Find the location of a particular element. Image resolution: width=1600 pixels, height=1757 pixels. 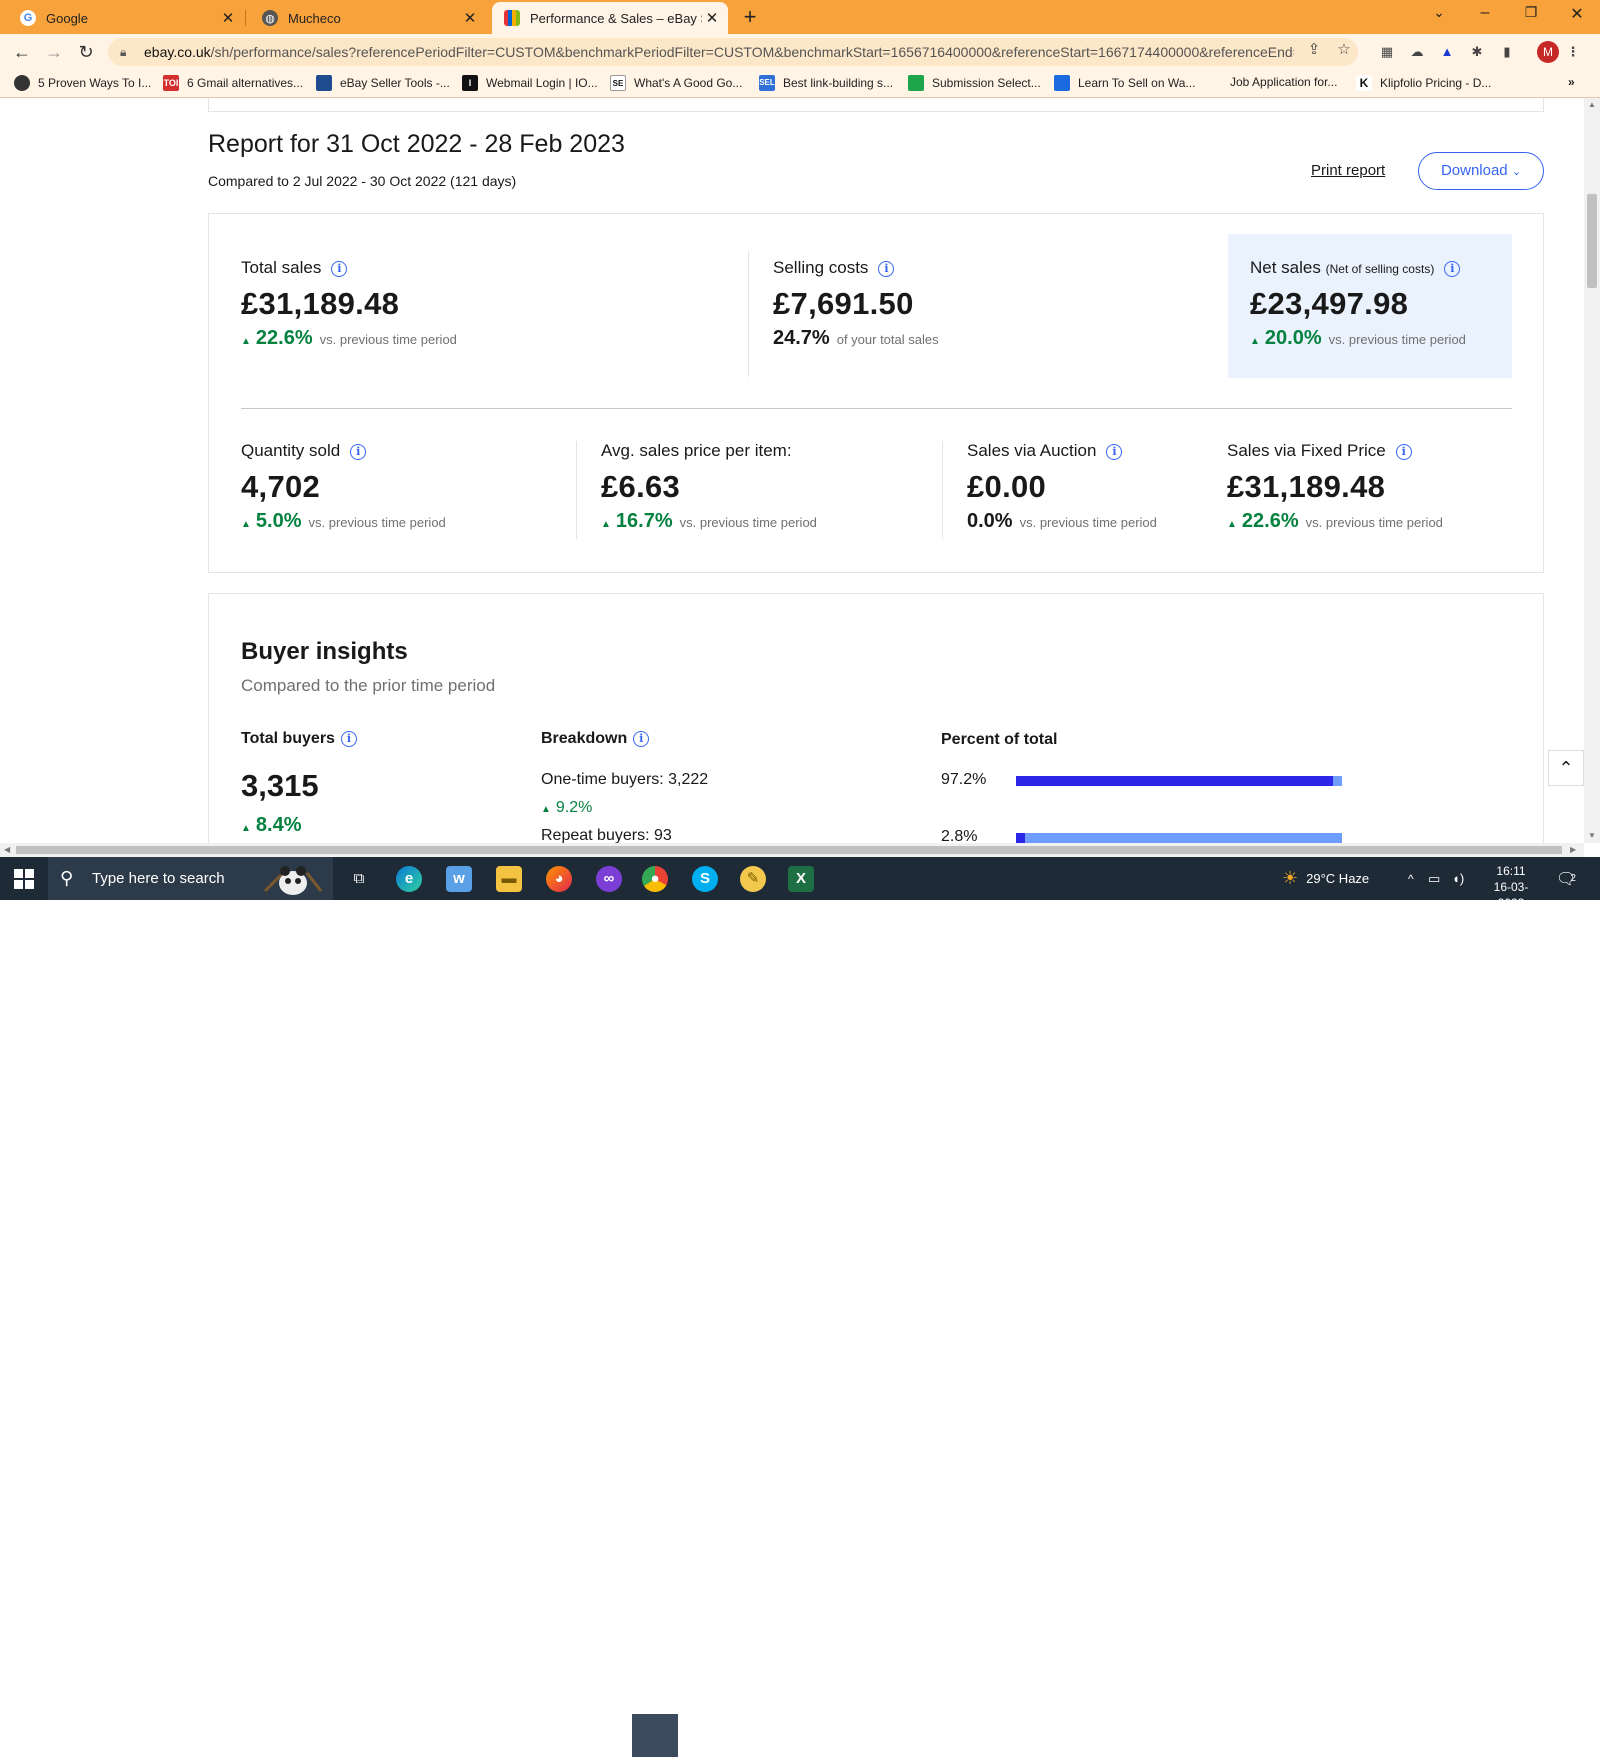

taskbar-search-box: ⚲ Type here to search is located at coordinates (190, 878).